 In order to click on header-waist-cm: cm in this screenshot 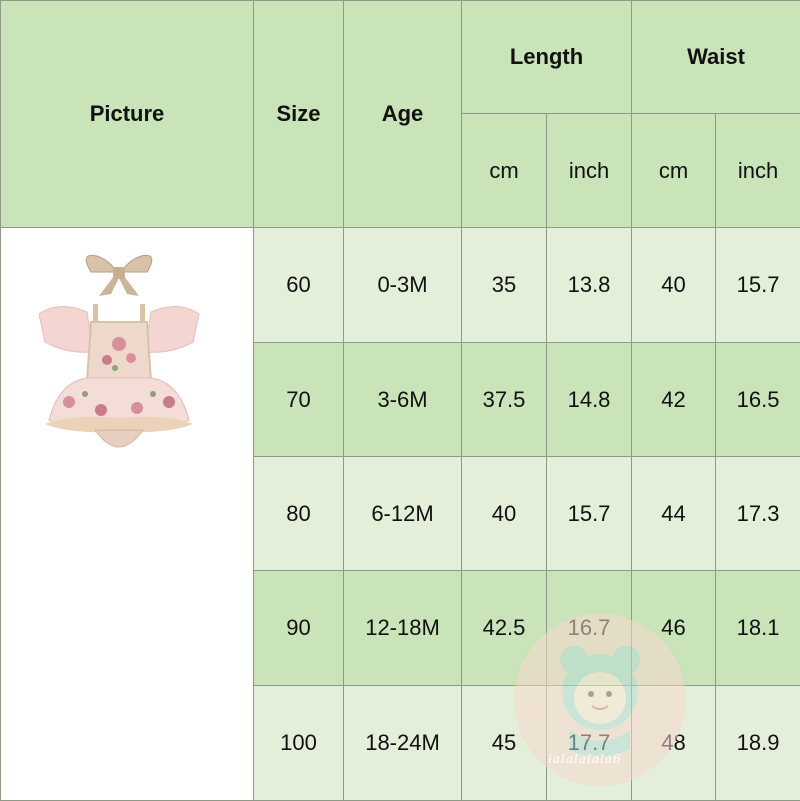, I will do `click(674, 171)`.